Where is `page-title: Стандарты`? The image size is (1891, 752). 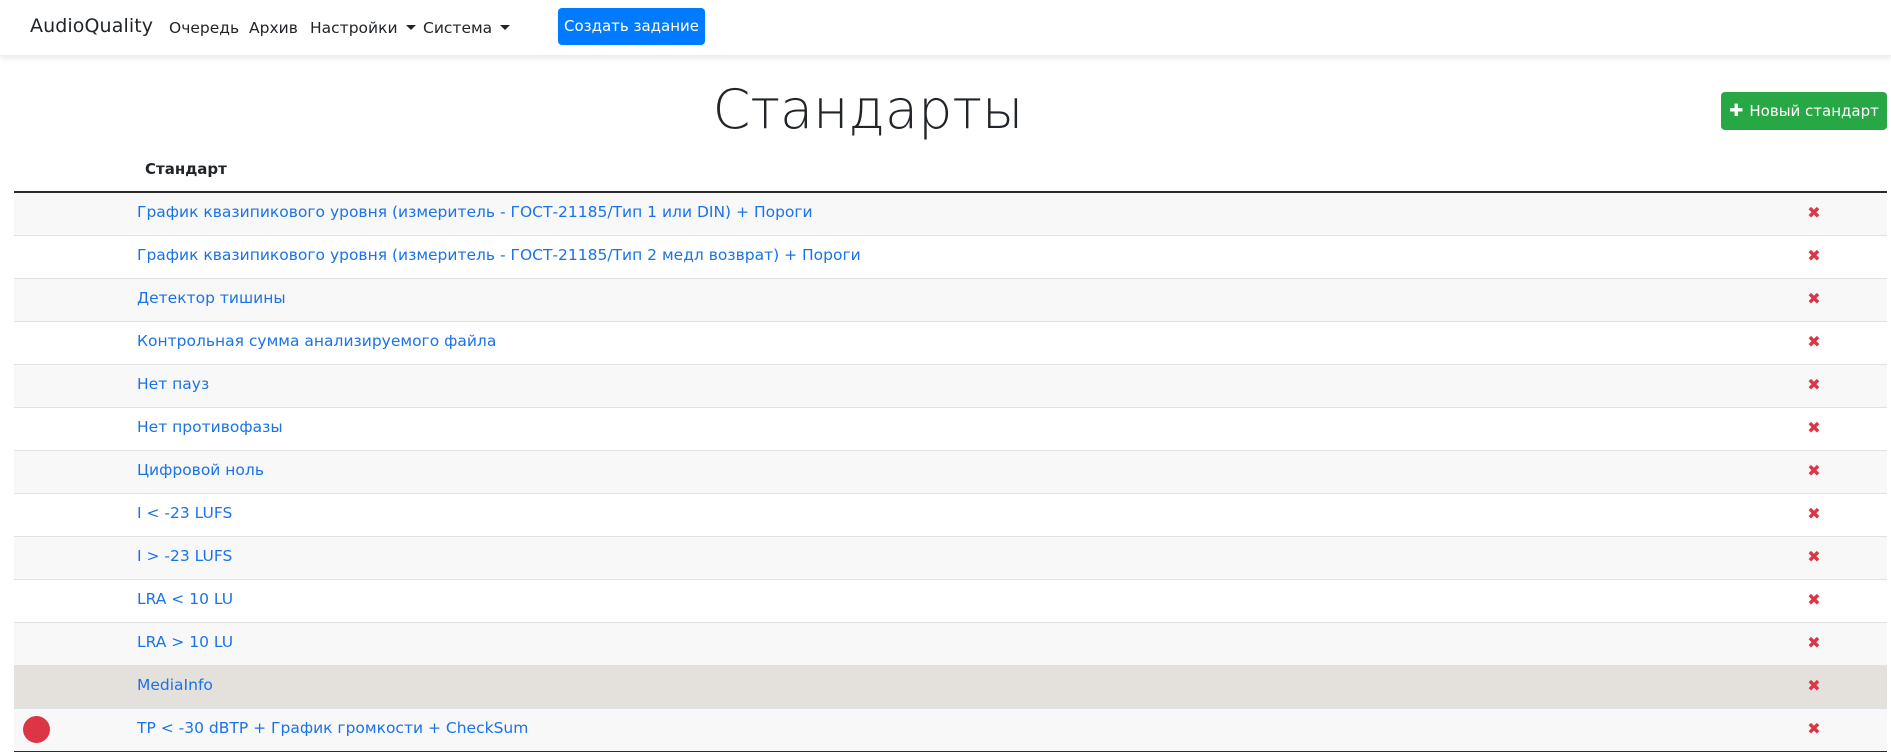
page-title: Стандарты is located at coordinates (868, 109).